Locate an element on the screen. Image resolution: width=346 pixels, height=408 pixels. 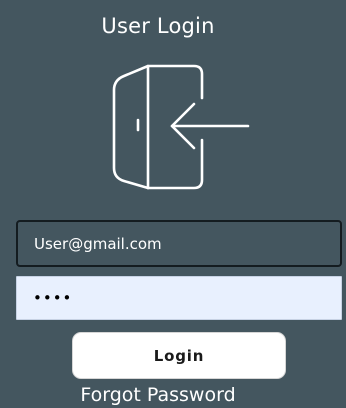
login-button: Login is located at coordinates (179, 355).